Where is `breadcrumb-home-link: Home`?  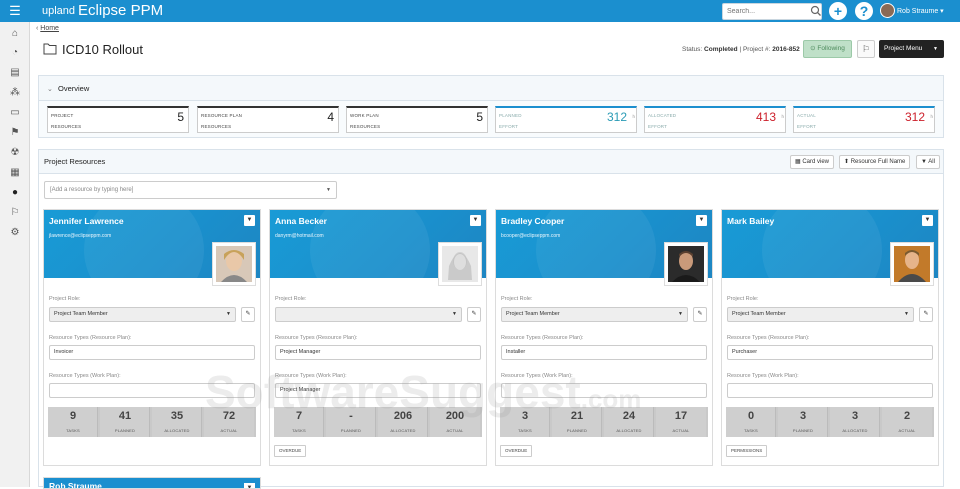
breadcrumb-home-link: Home is located at coordinates (49, 28).